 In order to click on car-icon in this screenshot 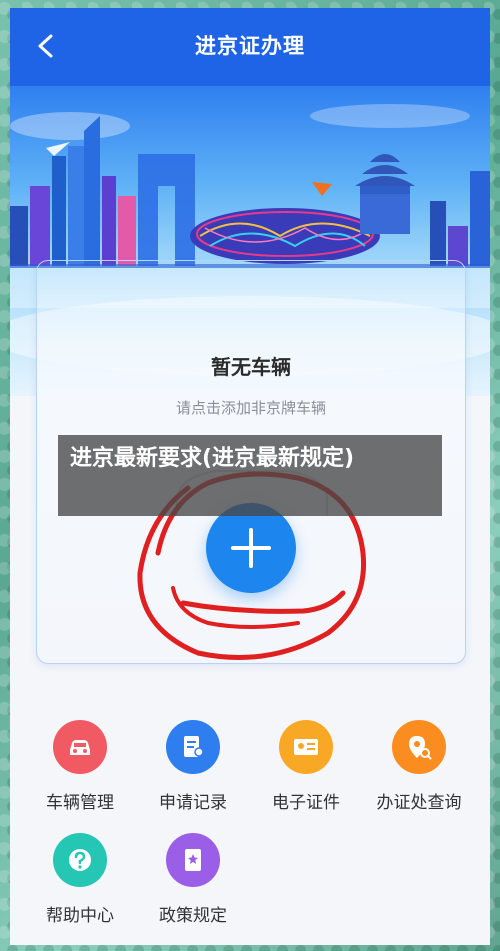, I will do `click(80, 747)`.